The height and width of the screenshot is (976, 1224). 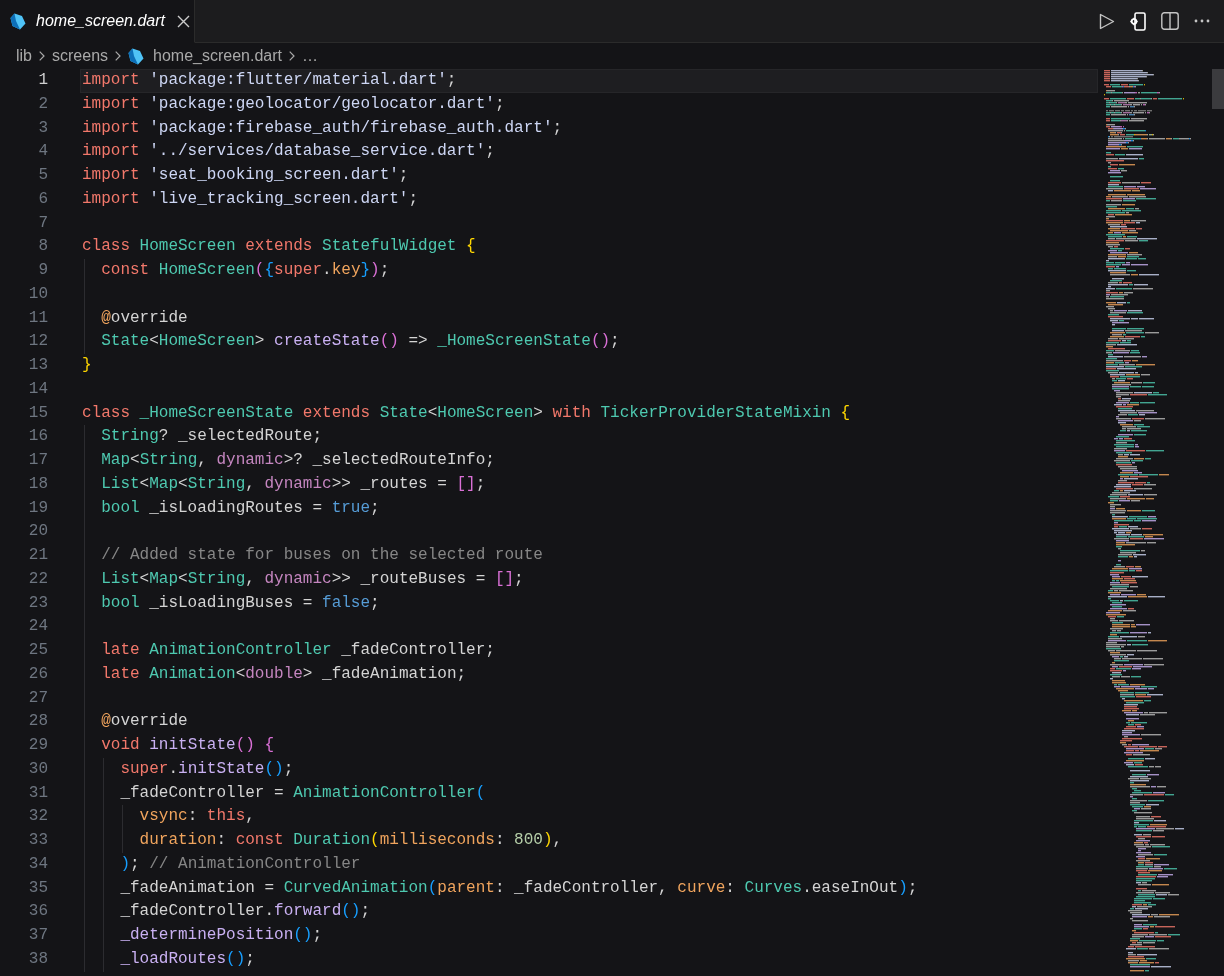 I want to click on device-settings-button, so click(x=1138, y=21).